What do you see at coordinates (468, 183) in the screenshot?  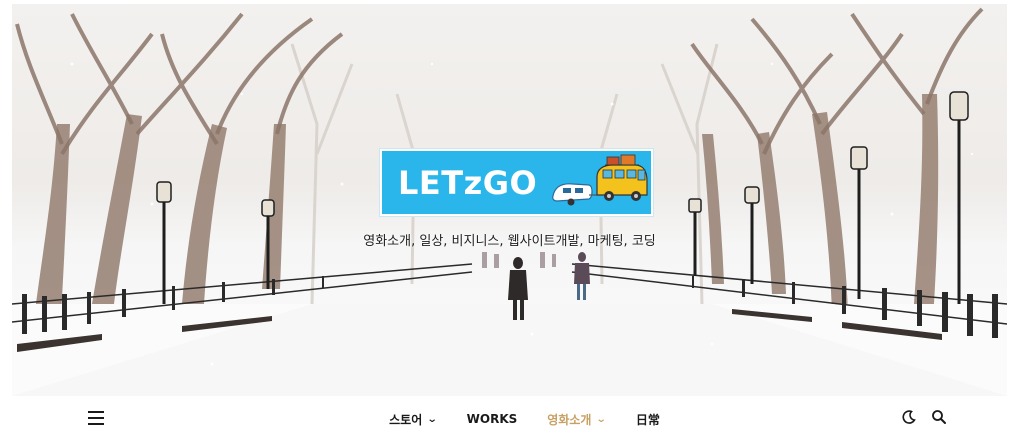 I see `logo-text: LETzGO` at bounding box center [468, 183].